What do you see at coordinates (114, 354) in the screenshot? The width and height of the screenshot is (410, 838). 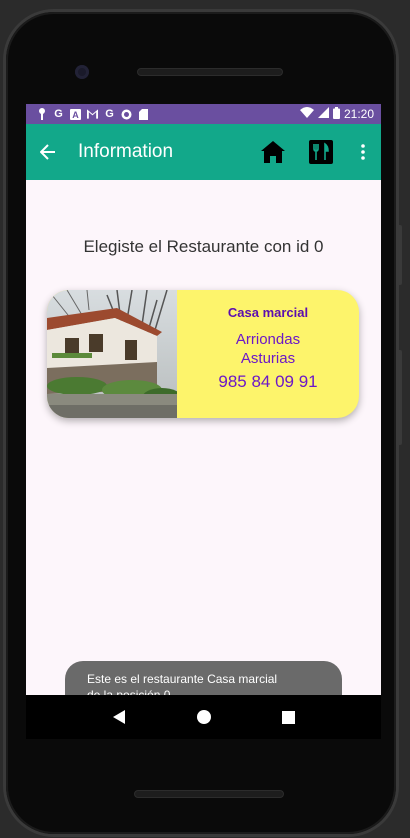 I see `restaurant-photo` at bounding box center [114, 354].